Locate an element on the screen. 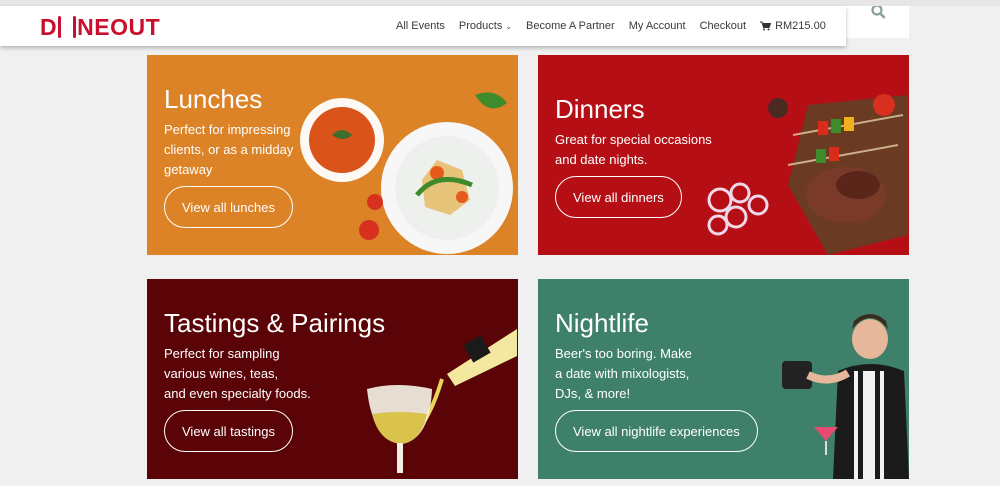  nav-products: Products ⌄ is located at coordinates (485, 26).